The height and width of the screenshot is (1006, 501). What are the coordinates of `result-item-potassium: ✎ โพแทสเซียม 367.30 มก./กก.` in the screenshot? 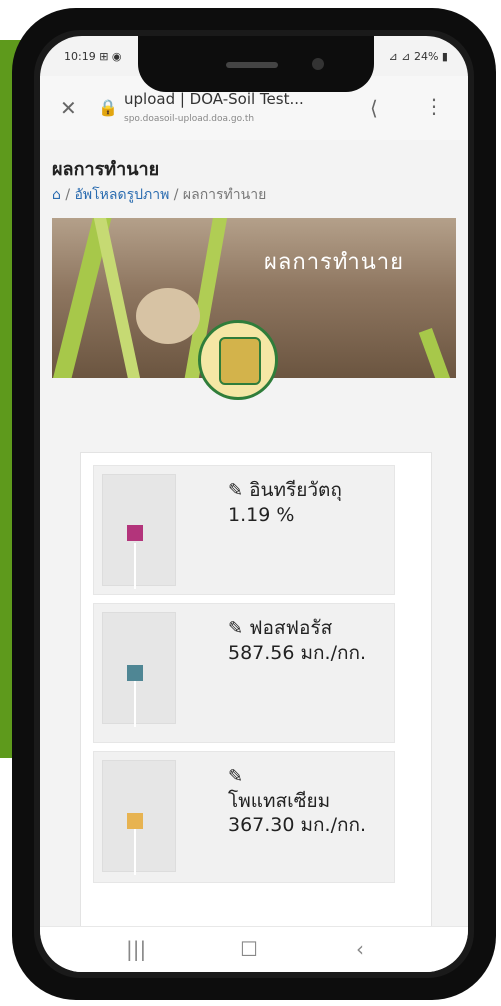 It's located at (244, 817).